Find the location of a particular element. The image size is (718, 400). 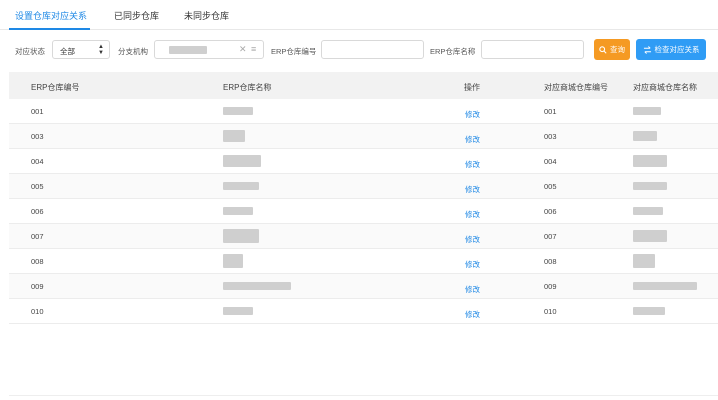

mall-code-cell: 008 is located at coordinates (550, 261).